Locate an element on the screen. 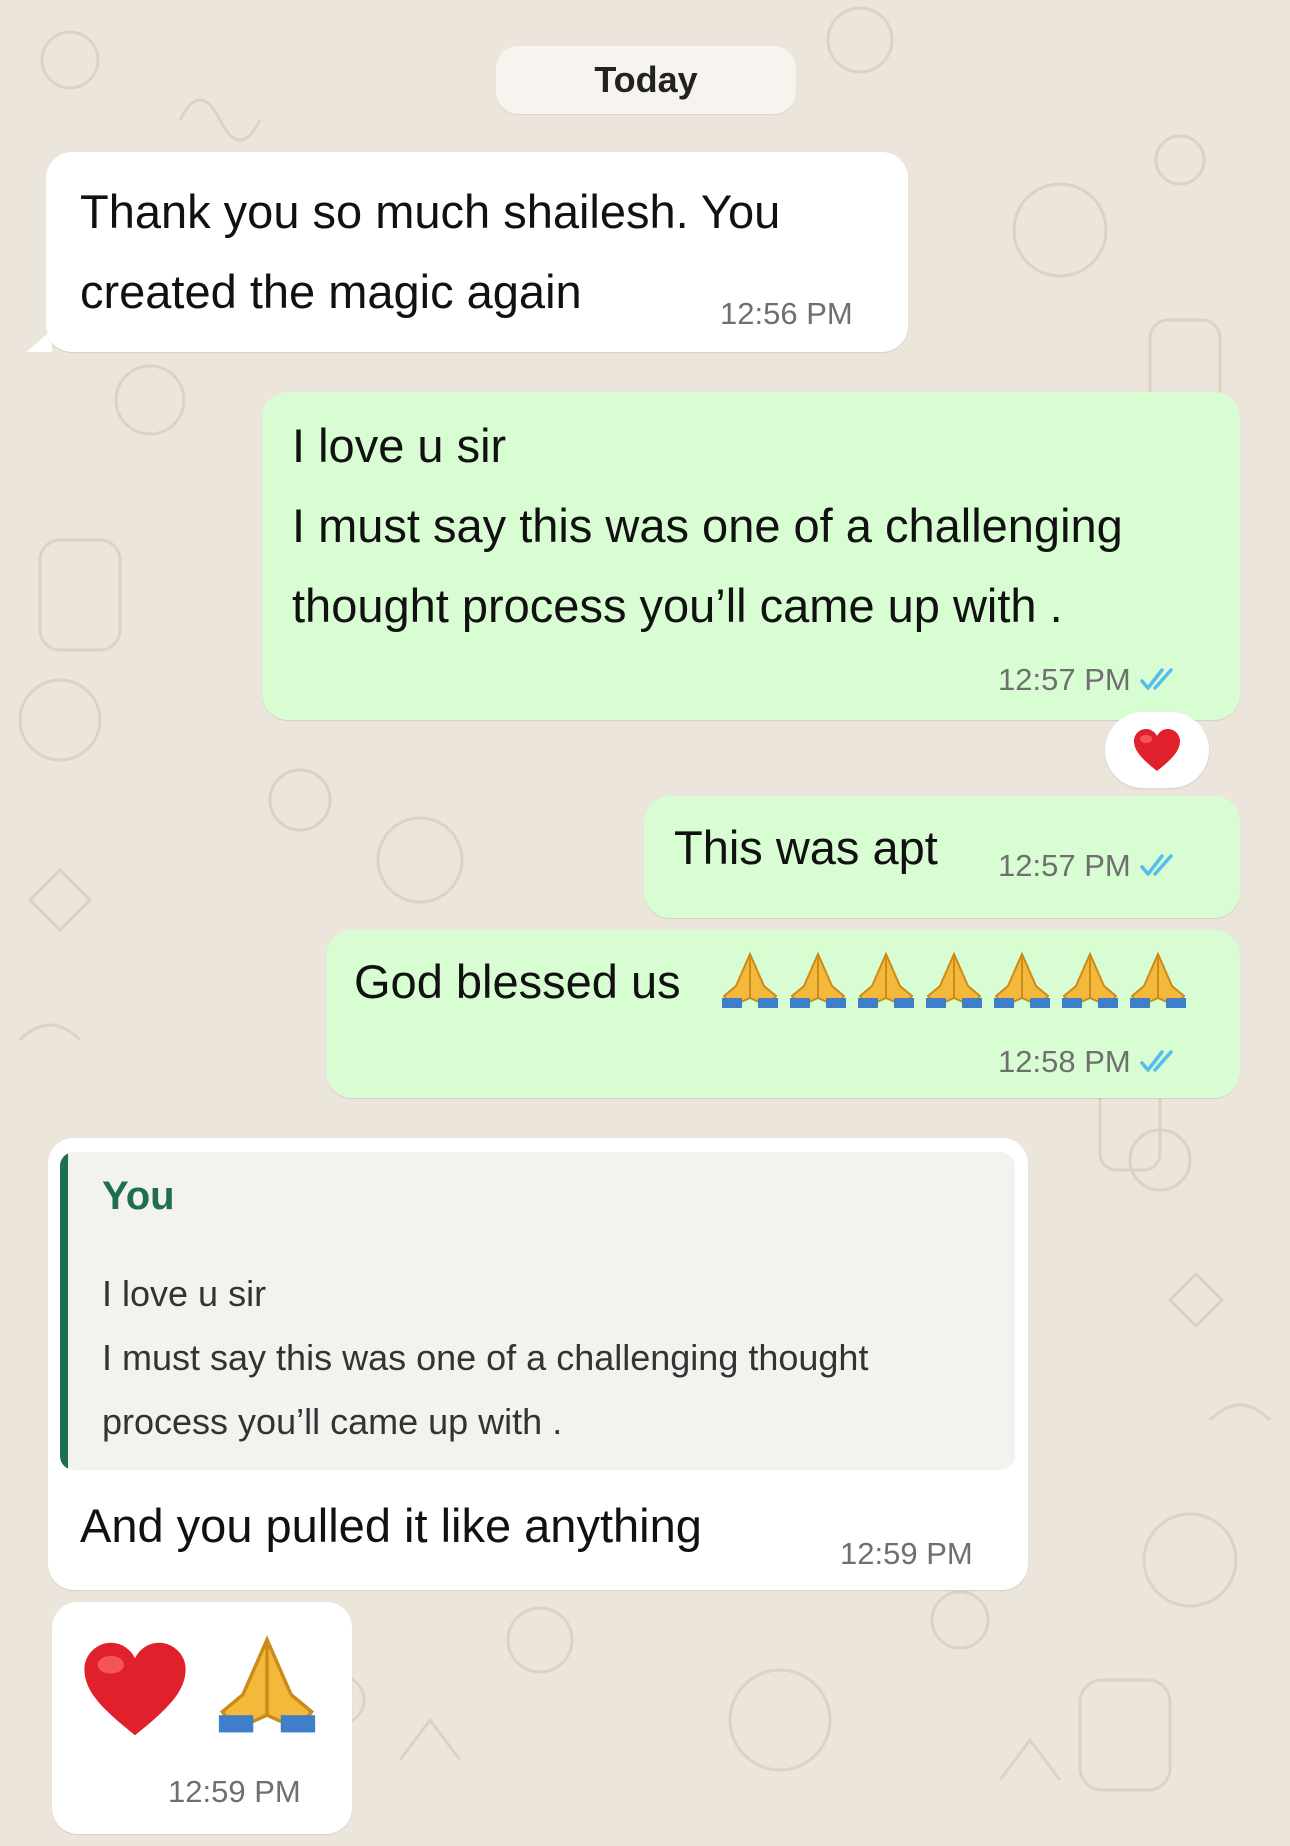  message-outgoing: This was apt 12:57 PM is located at coordinates (942, 857).